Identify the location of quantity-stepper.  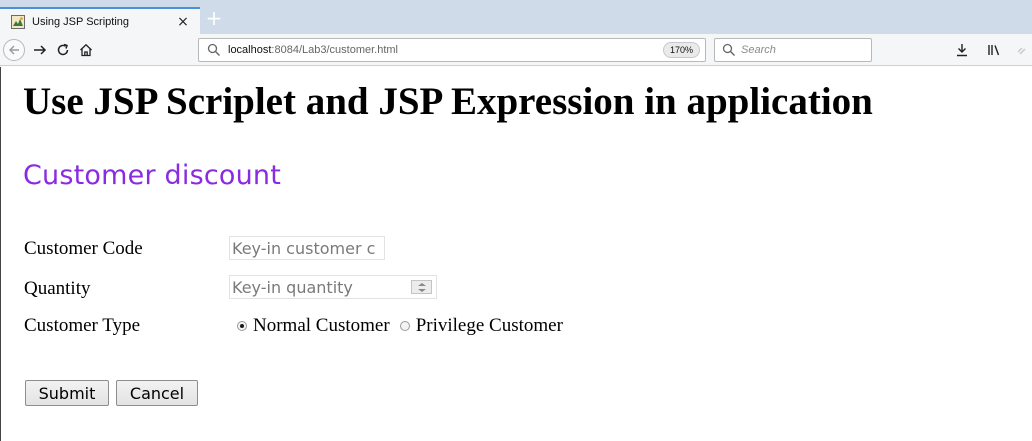
(333, 287).